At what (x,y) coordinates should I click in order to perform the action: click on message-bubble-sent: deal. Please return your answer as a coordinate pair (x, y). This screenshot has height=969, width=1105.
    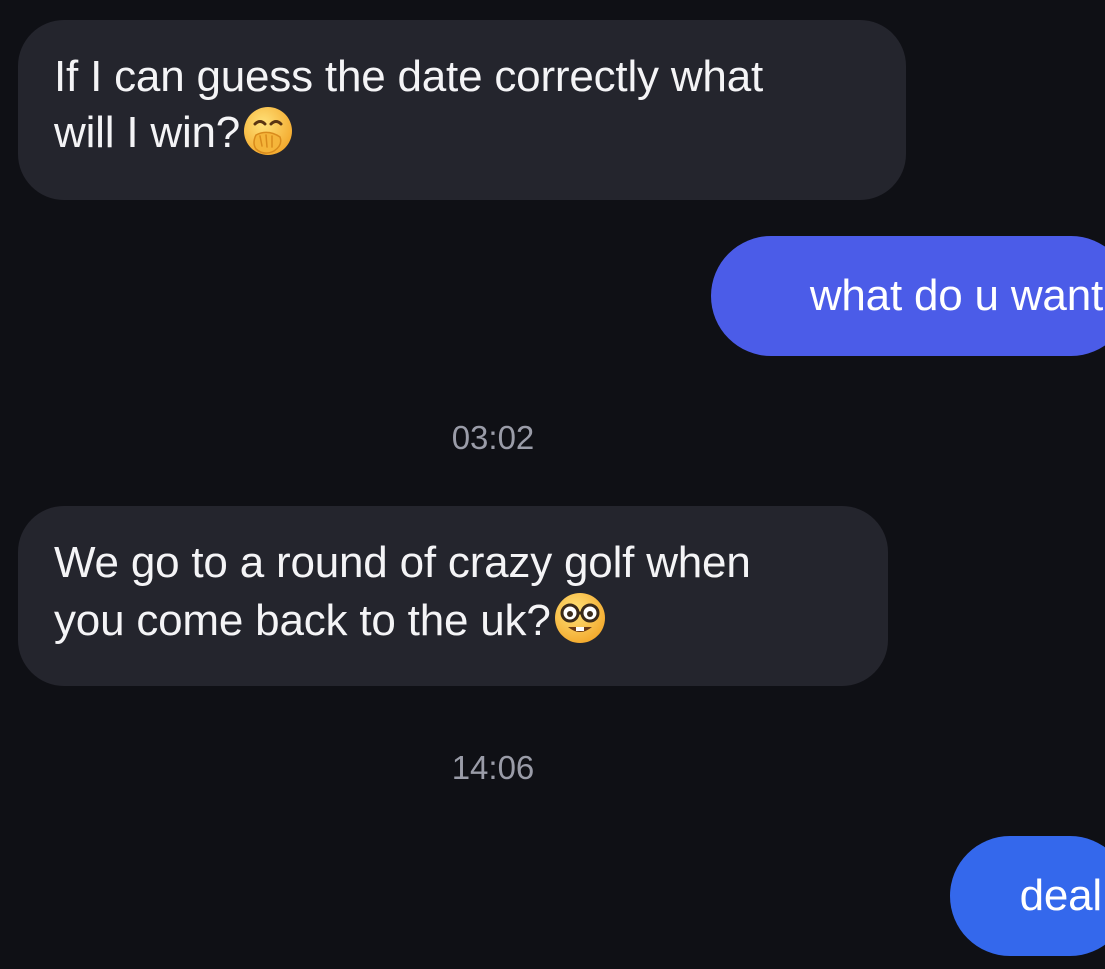
    Looking at the image, I should click on (1027, 896).